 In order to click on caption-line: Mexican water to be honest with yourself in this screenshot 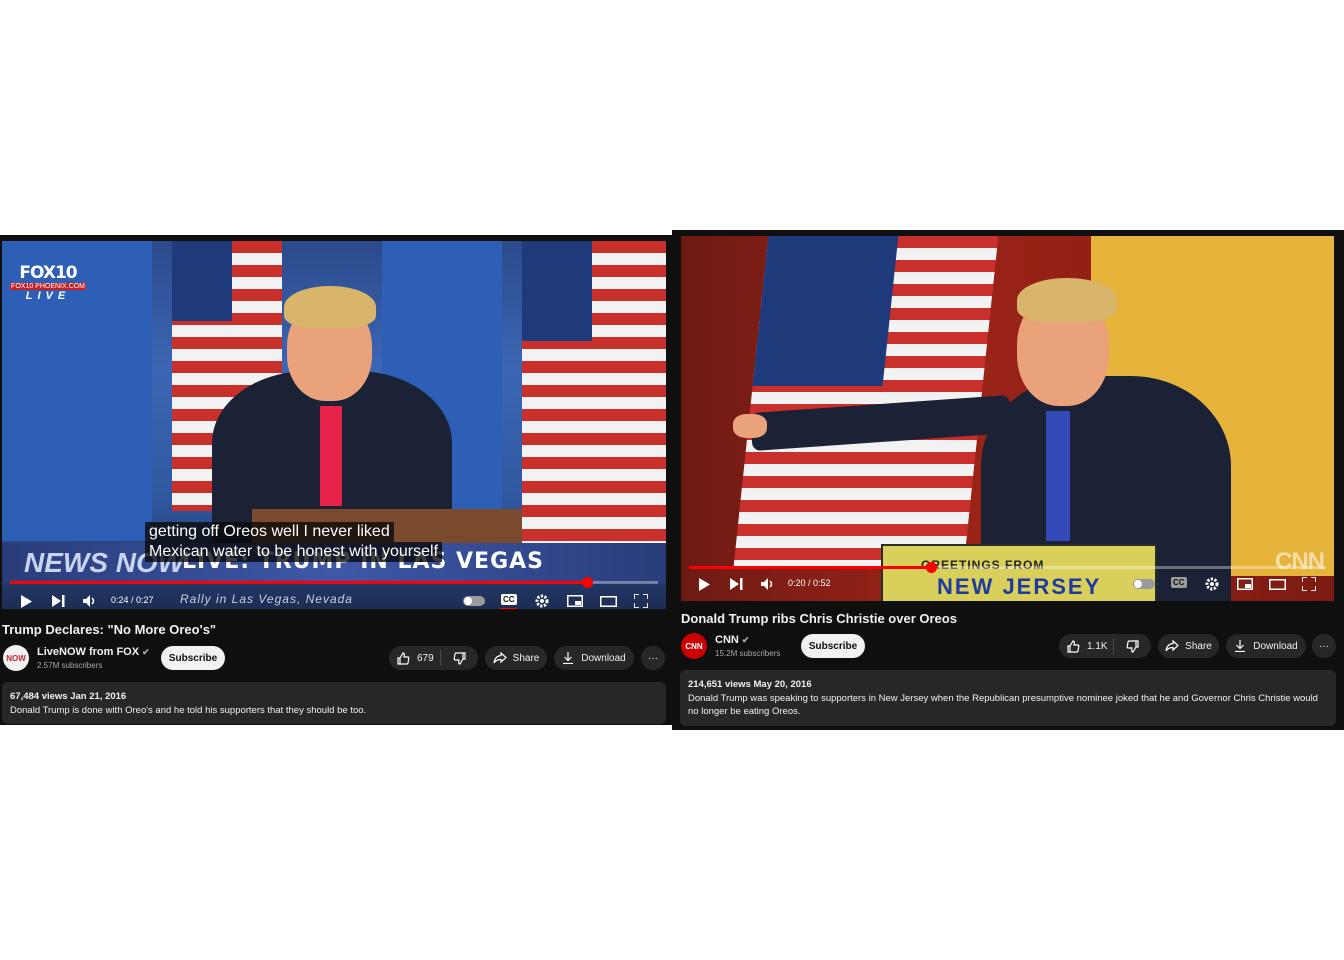, I will do `click(294, 552)`.